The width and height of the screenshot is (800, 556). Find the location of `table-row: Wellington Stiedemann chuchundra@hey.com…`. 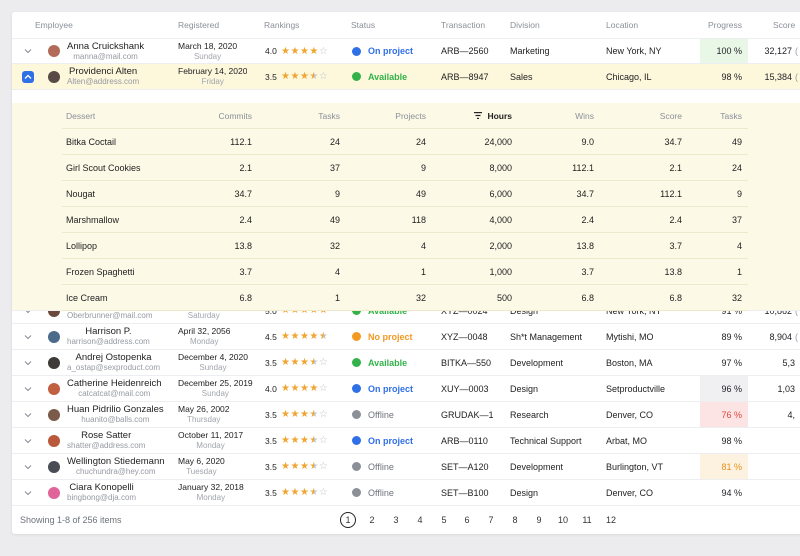

table-row: Wellington Stiedemann chuchundra@hey.com… is located at coordinates (406, 467).